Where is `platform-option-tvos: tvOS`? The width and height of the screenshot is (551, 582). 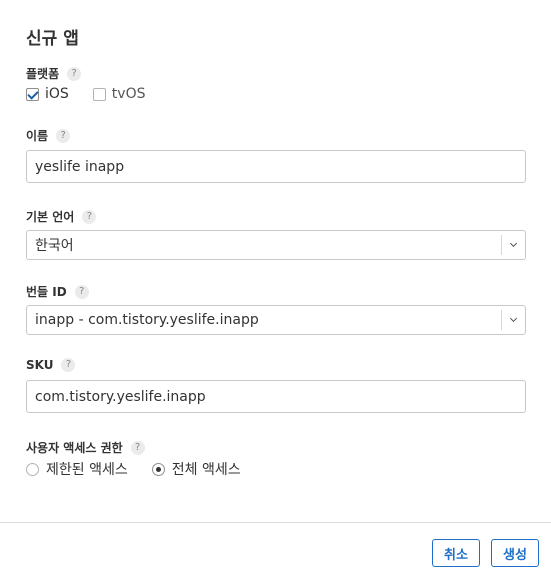
platform-option-tvos: tvOS is located at coordinates (119, 94).